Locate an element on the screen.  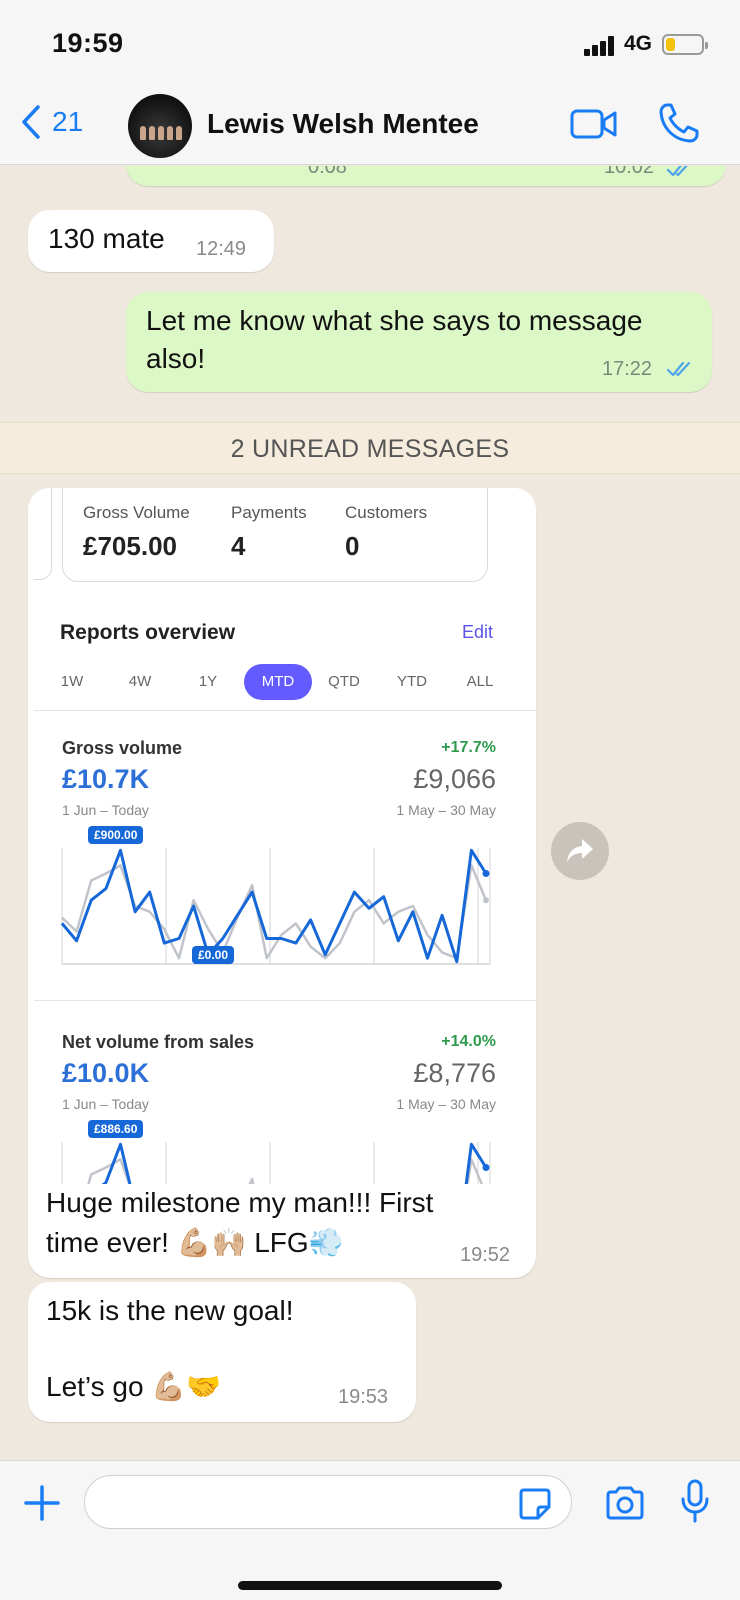
stat-label: Gross Volume is located at coordinates (136, 512).